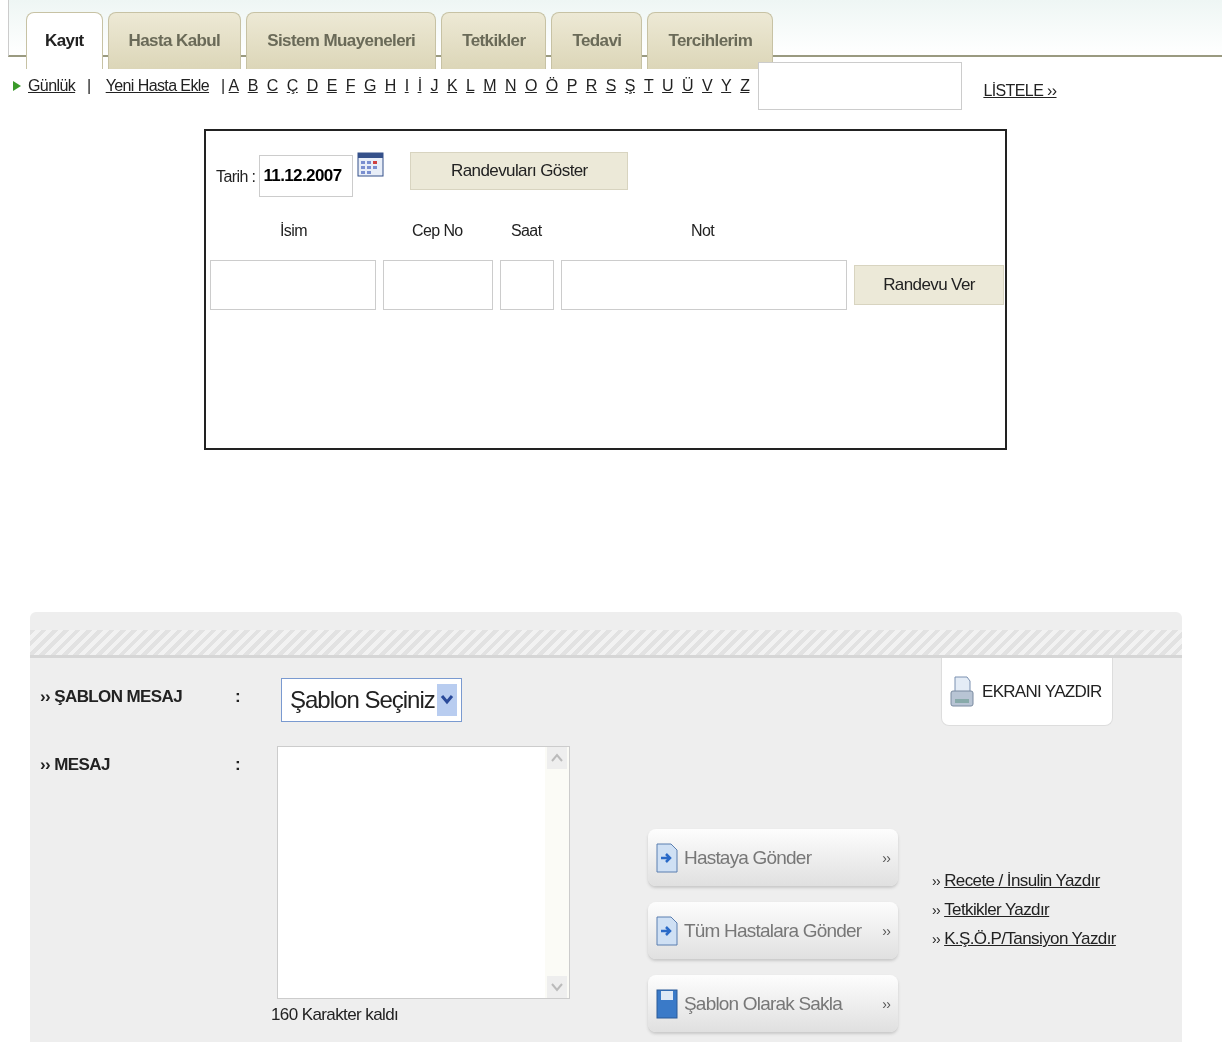 The image size is (1222, 1042). Describe the element at coordinates (390, 85) in the screenshot. I see `letter-link: H` at that location.